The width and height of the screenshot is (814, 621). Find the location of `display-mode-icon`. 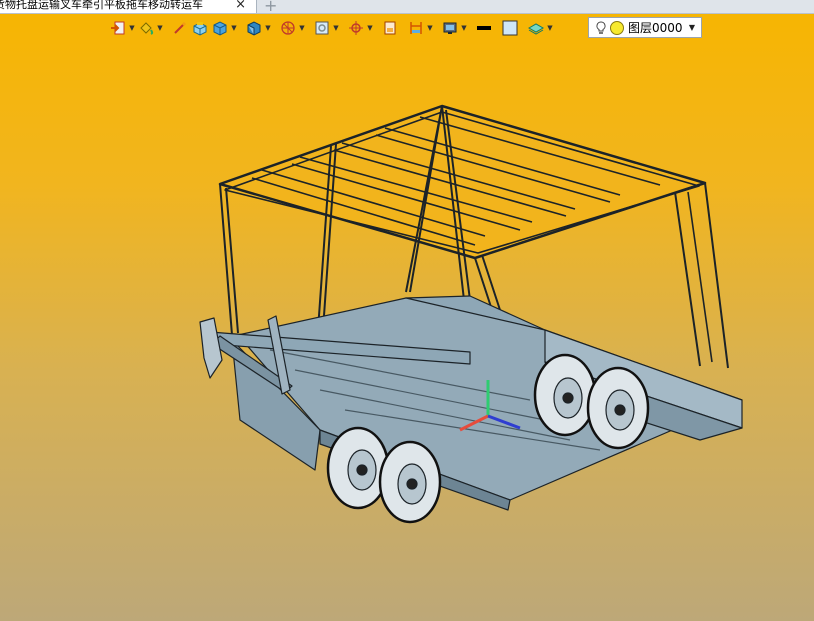

display-mode-icon is located at coordinates (450, 28).